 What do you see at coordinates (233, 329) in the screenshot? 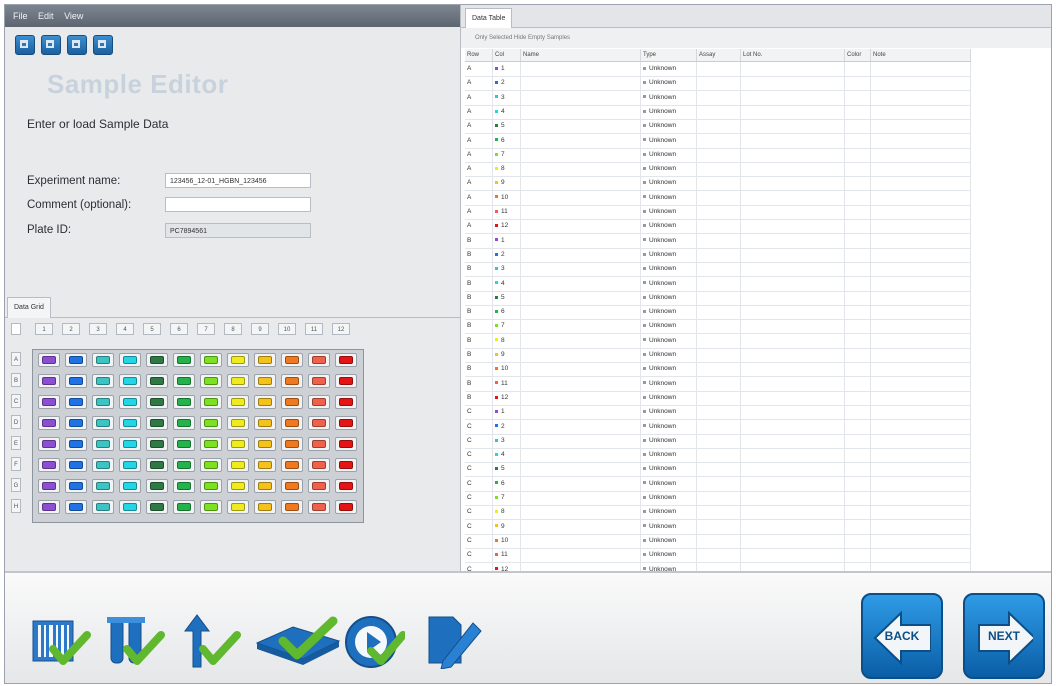
I see `column-header: 8` at bounding box center [233, 329].